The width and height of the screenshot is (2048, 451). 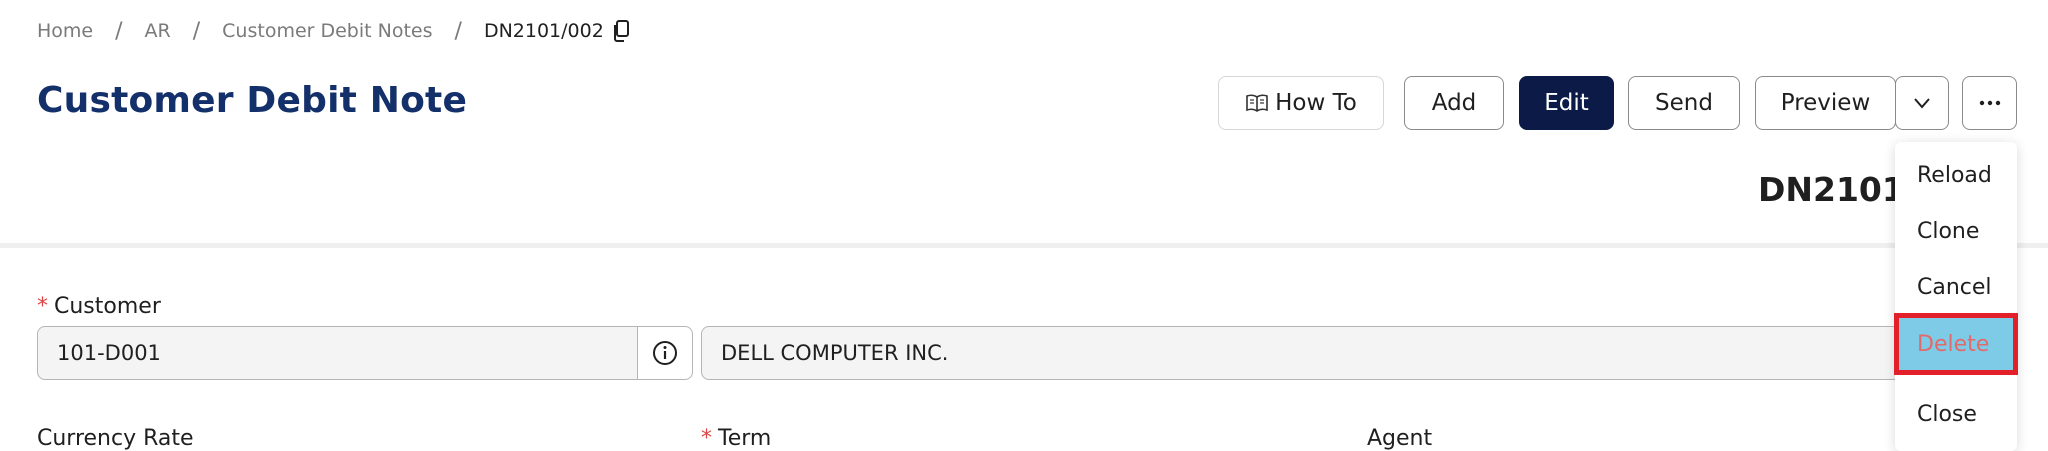 What do you see at coordinates (1956, 414) in the screenshot?
I see `menu-item-close: Close` at bounding box center [1956, 414].